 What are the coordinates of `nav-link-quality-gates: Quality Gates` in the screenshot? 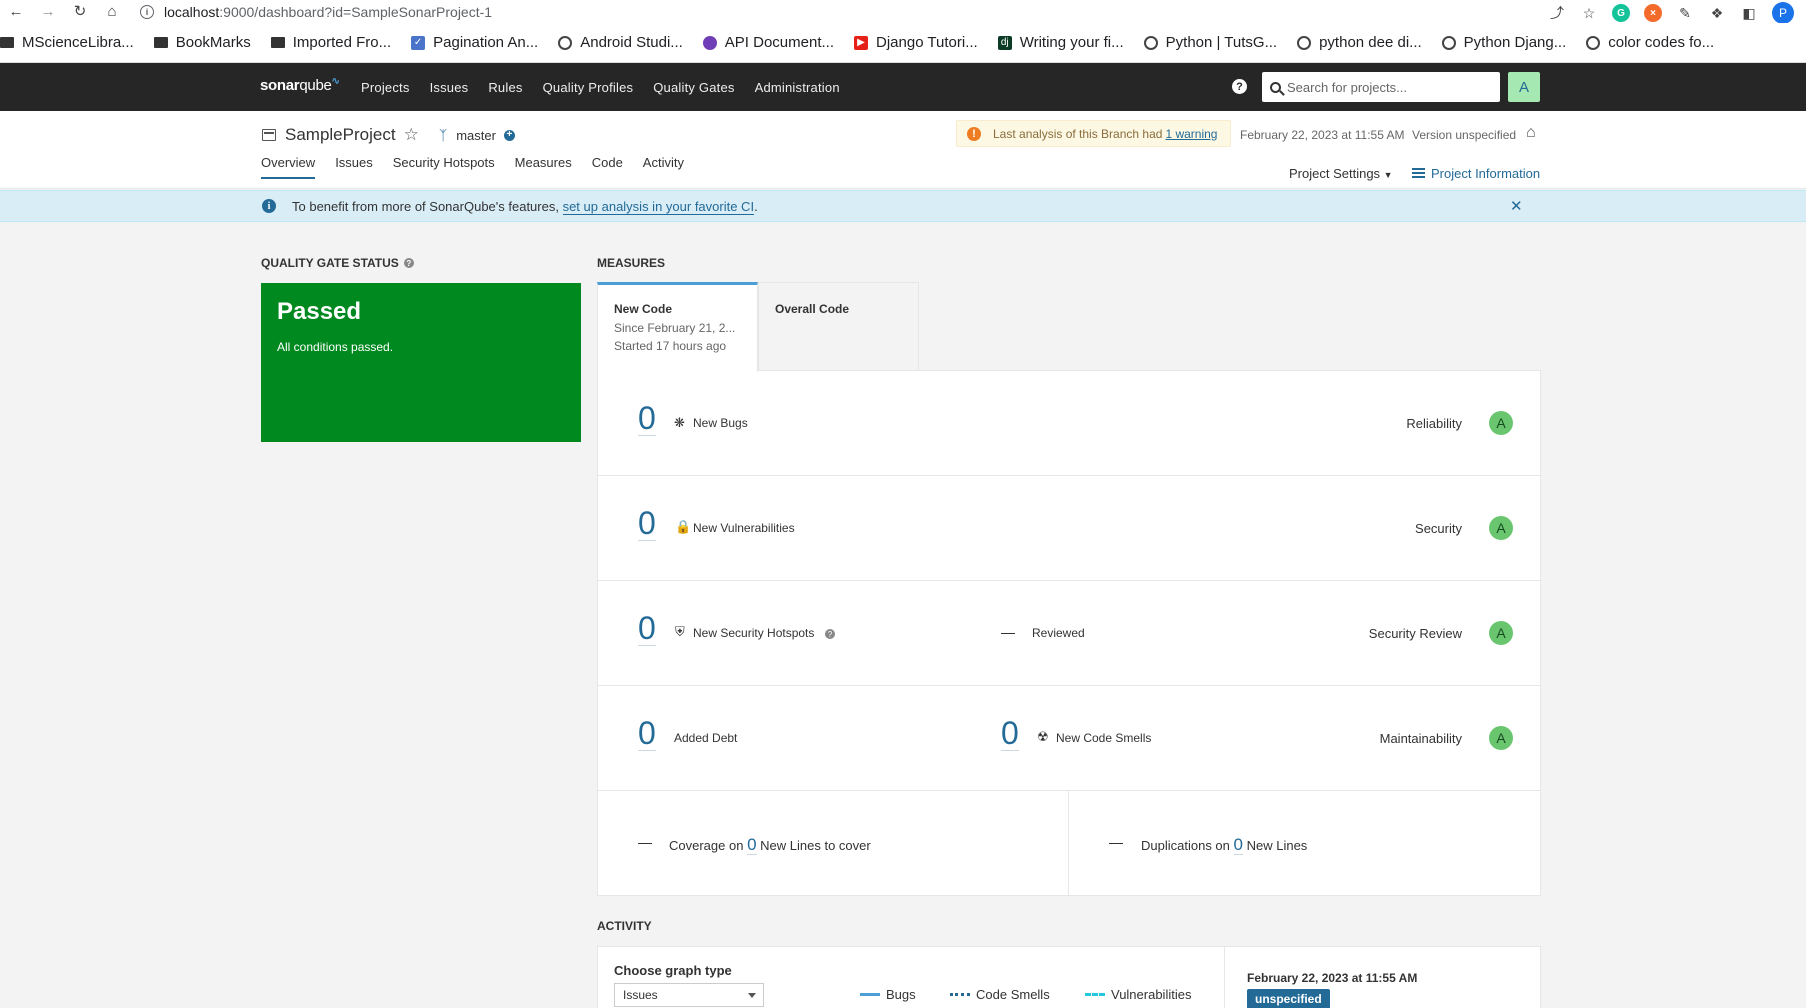 It's located at (693, 87).